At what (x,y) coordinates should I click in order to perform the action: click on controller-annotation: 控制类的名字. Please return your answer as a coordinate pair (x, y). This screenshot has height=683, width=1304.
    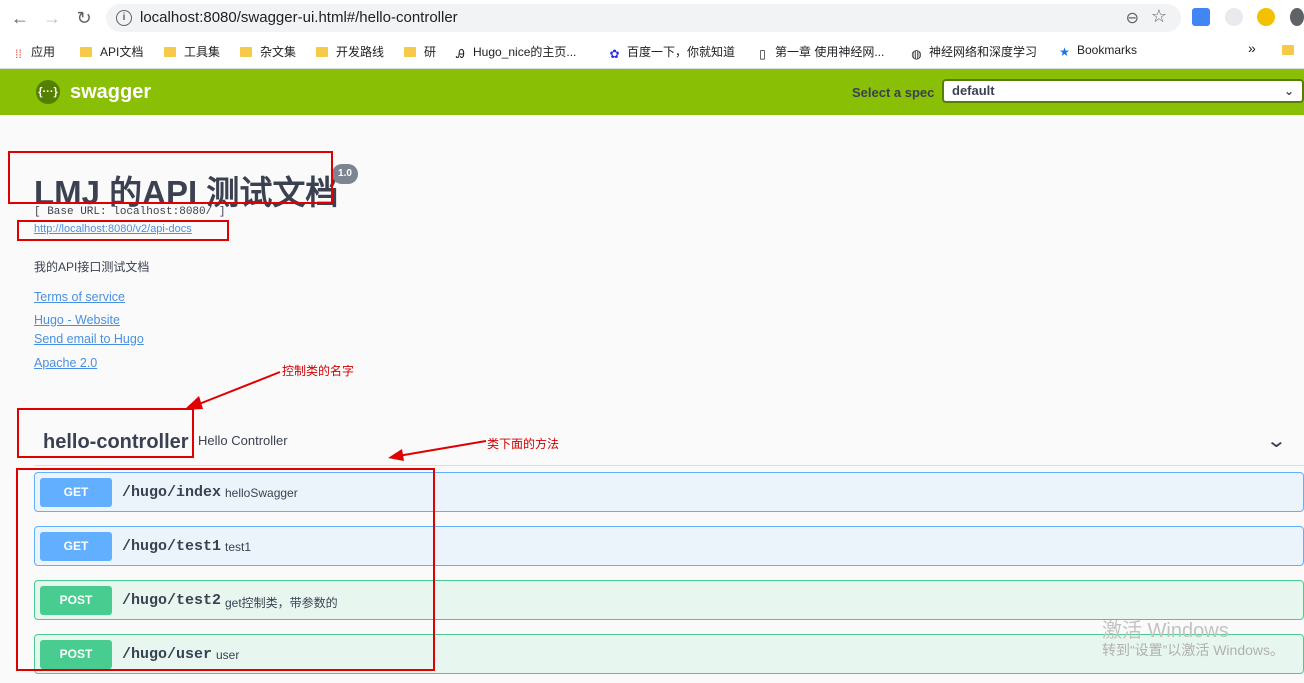
    Looking at the image, I should click on (318, 371).